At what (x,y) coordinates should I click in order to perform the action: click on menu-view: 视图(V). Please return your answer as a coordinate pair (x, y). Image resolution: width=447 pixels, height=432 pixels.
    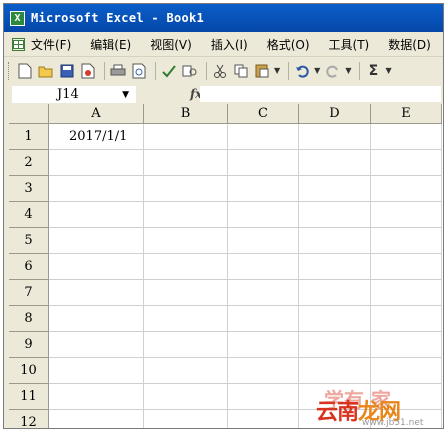
    Looking at the image, I should click on (171, 44).